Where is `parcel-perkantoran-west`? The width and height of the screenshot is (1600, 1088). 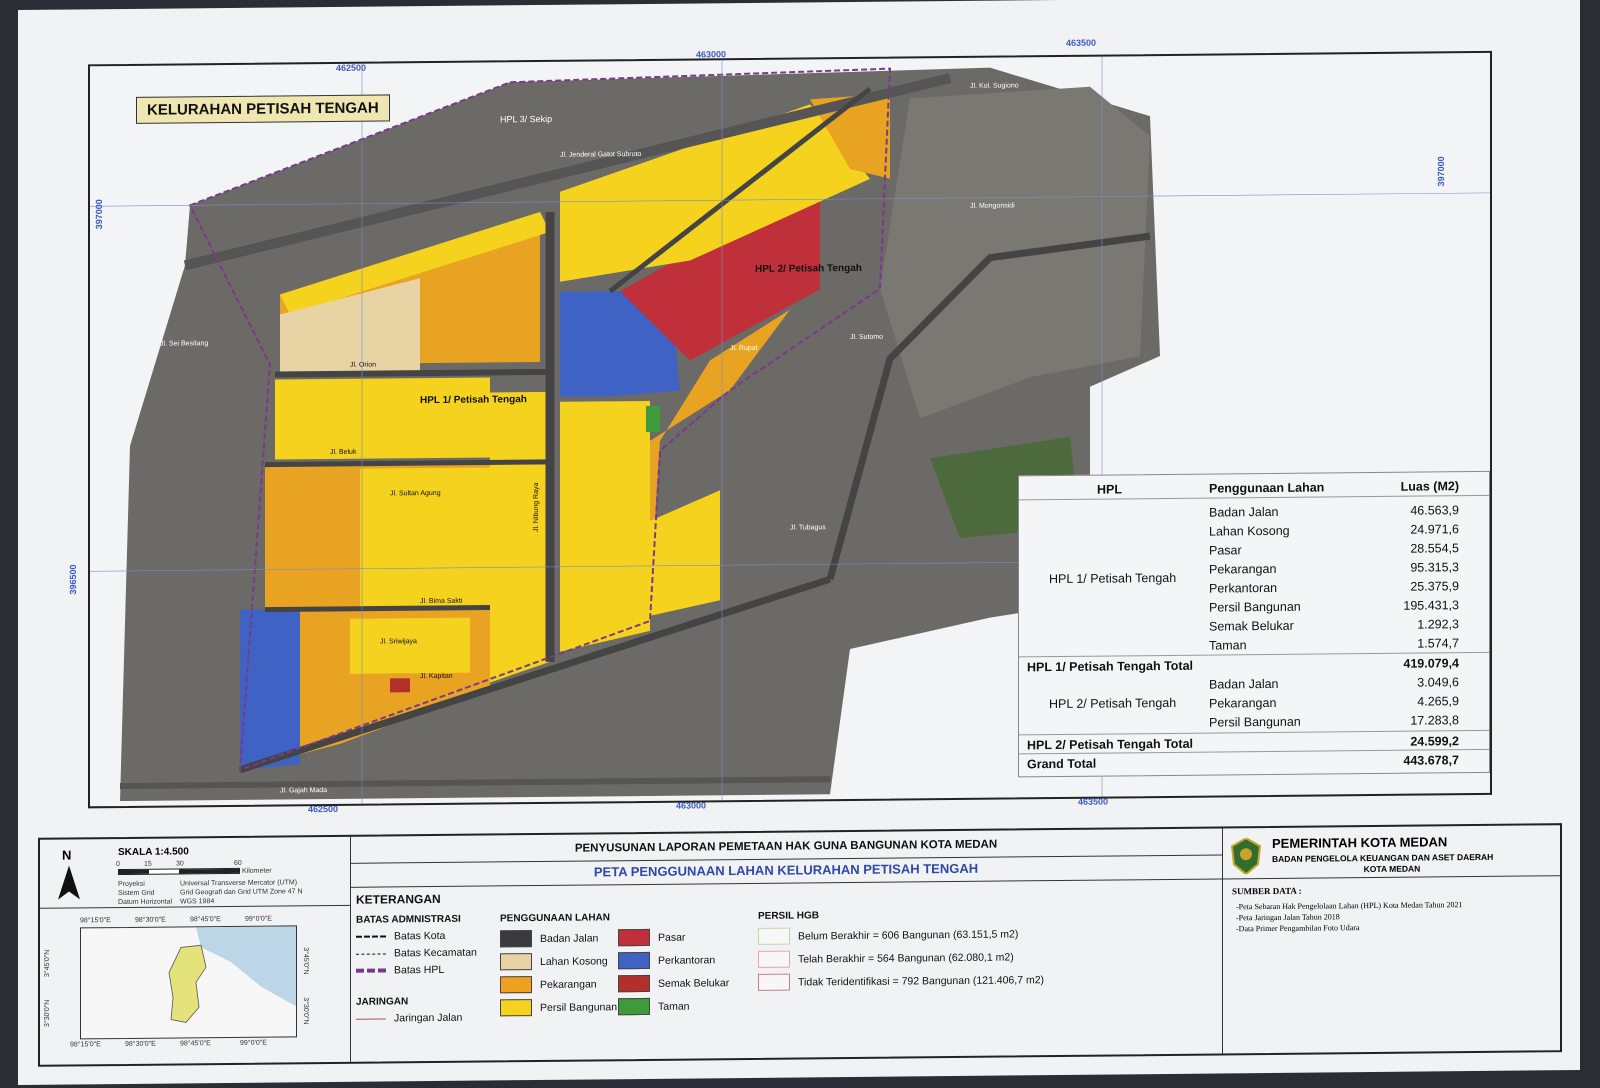 parcel-perkantoran-west is located at coordinates (270, 689).